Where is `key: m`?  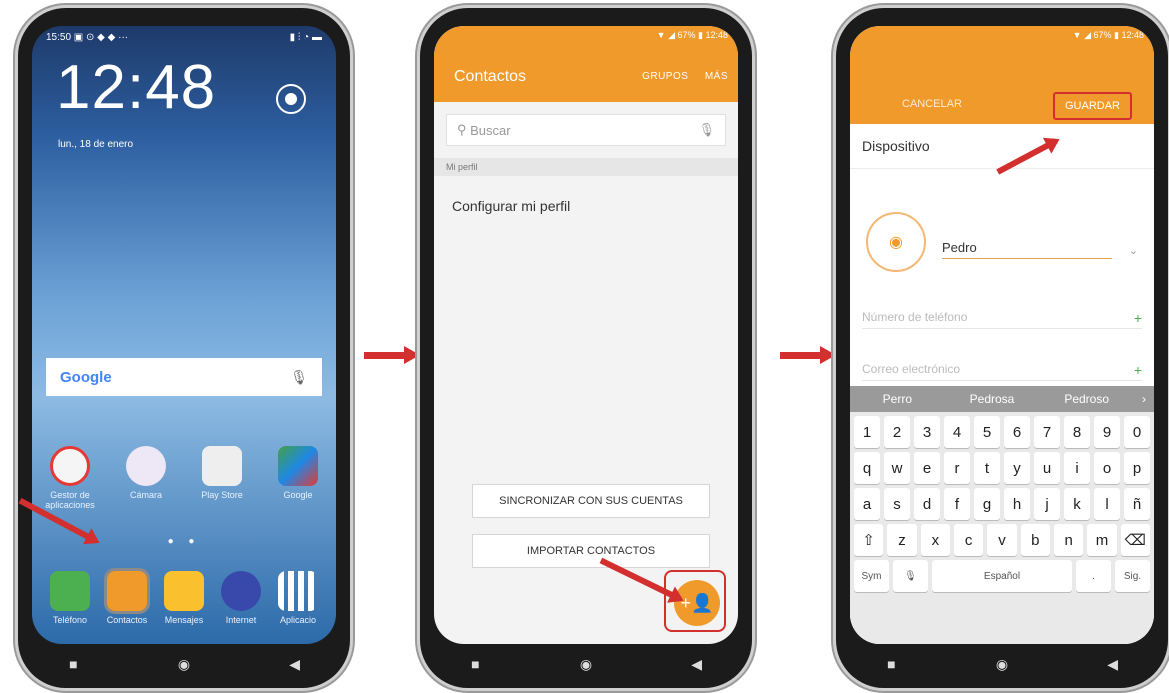 key: m is located at coordinates (1102, 540).